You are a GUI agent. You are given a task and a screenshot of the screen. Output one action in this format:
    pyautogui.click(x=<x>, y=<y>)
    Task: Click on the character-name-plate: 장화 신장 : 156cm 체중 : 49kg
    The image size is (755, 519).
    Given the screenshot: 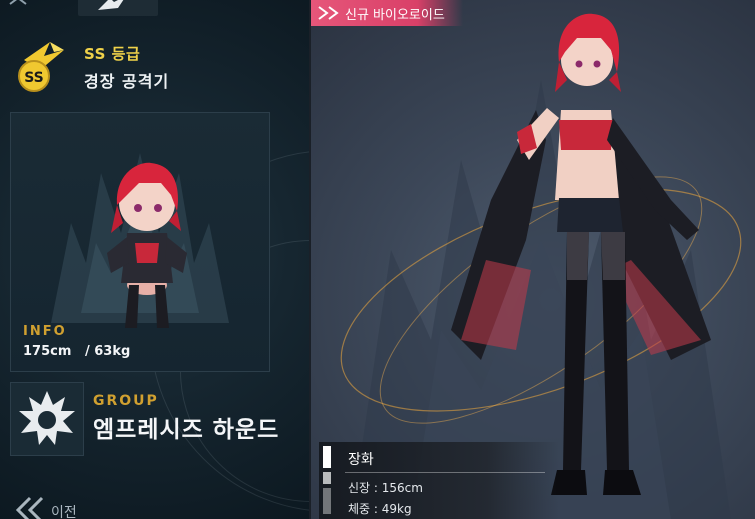 What is the action you would take?
    pyautogui.click(x=439, y=480)
    